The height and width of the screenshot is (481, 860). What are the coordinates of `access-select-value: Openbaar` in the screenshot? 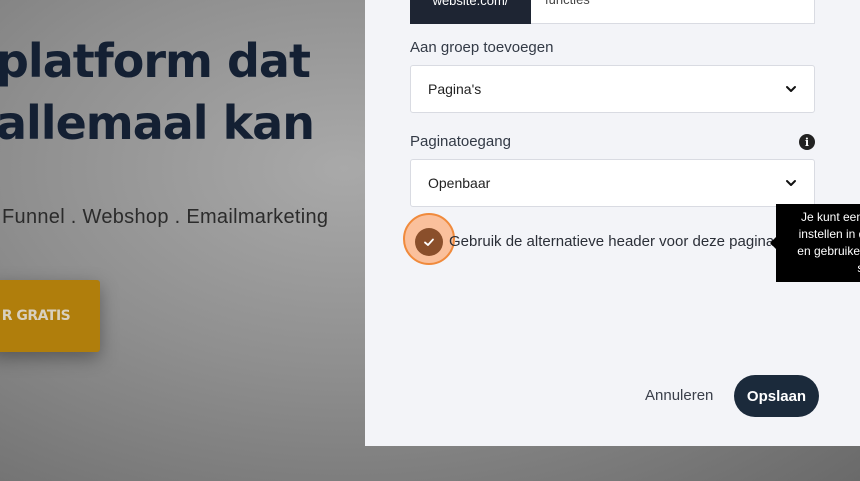 It's located at (459, 183).